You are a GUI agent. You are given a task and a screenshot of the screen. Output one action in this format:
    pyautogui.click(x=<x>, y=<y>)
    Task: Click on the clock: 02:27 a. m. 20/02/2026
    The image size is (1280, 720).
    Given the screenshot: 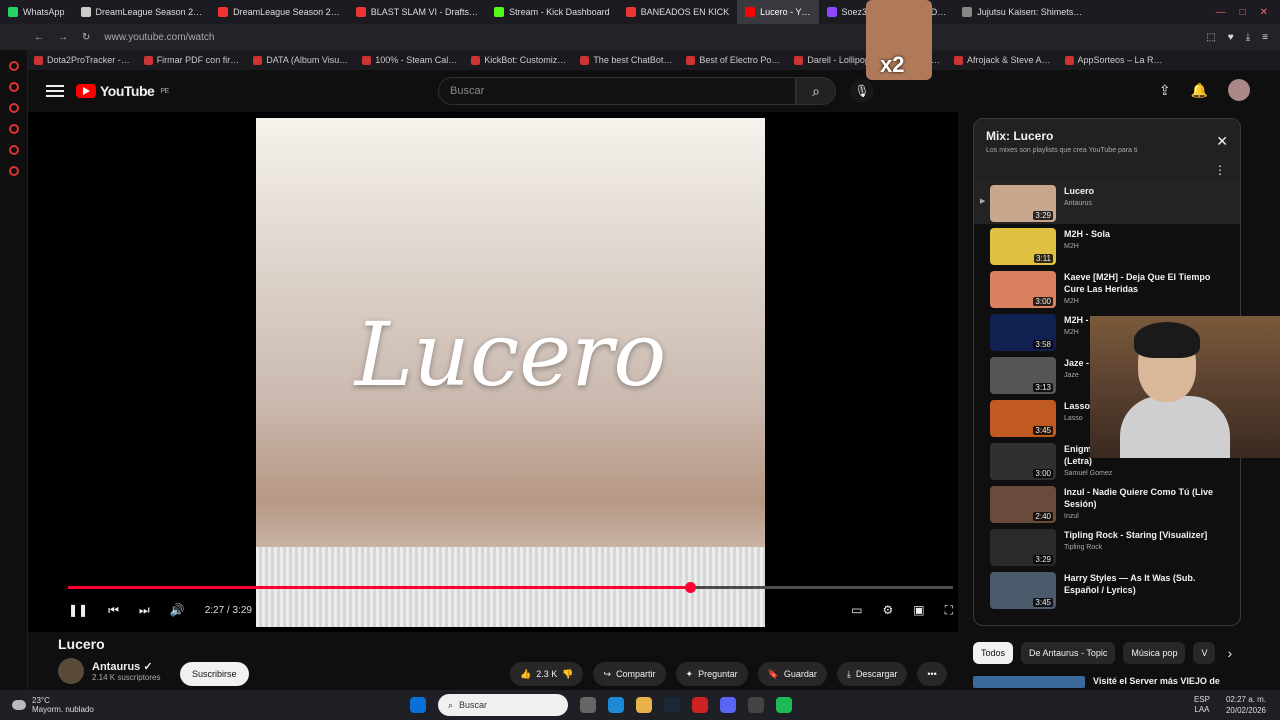 What is the action you would take?
    pyautogui.click(x=1246, y=705)
    